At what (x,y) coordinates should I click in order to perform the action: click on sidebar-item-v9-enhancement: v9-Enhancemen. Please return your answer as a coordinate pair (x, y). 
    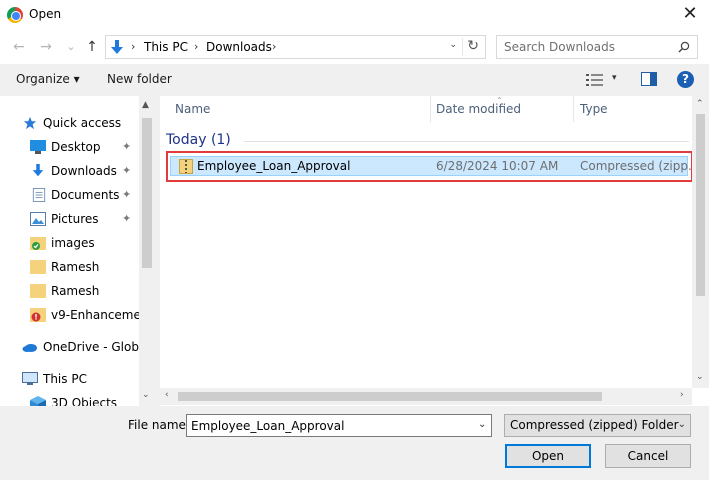
    Looking at the image, I should click on (74, 315).